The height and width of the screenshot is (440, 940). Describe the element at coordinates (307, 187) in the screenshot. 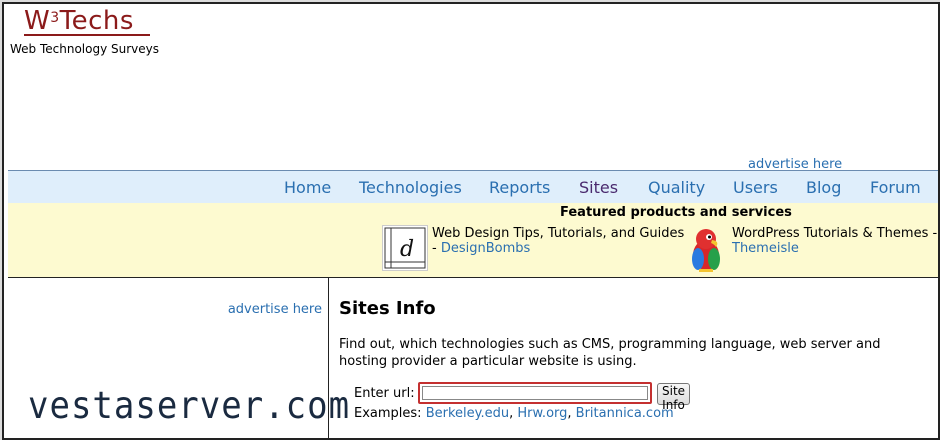

I see `nav-home: Home` at that location.